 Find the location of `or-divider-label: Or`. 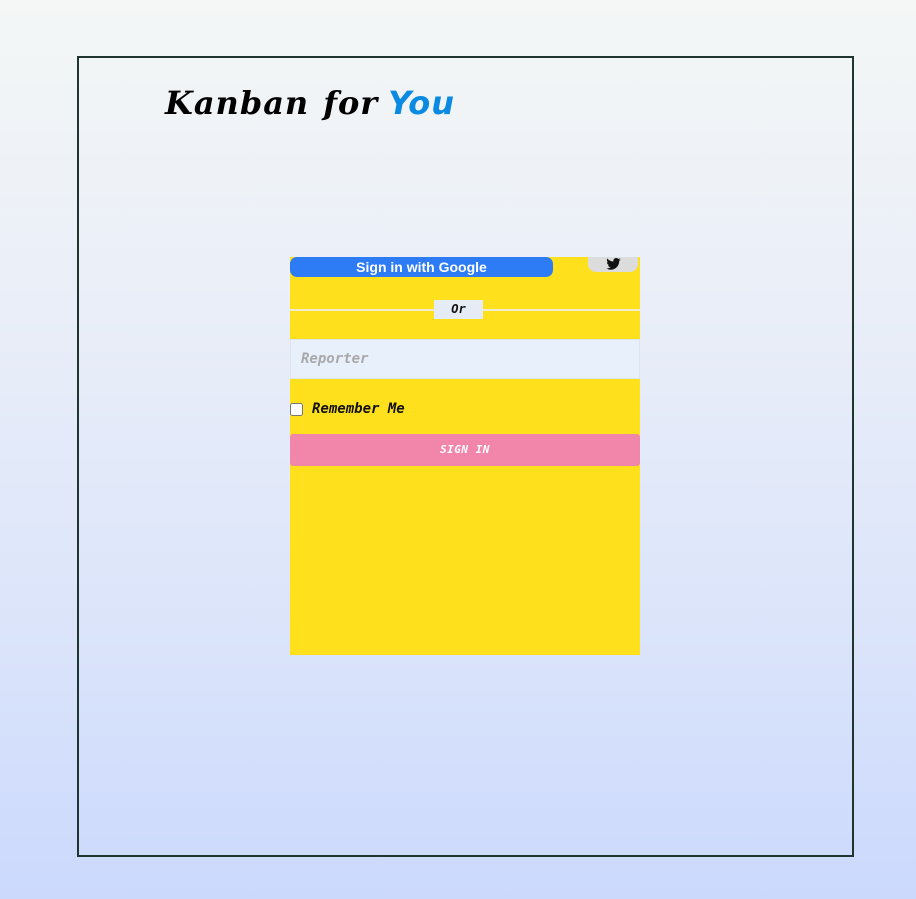

or-divider-label: Or is located at coordinates (458, 309).